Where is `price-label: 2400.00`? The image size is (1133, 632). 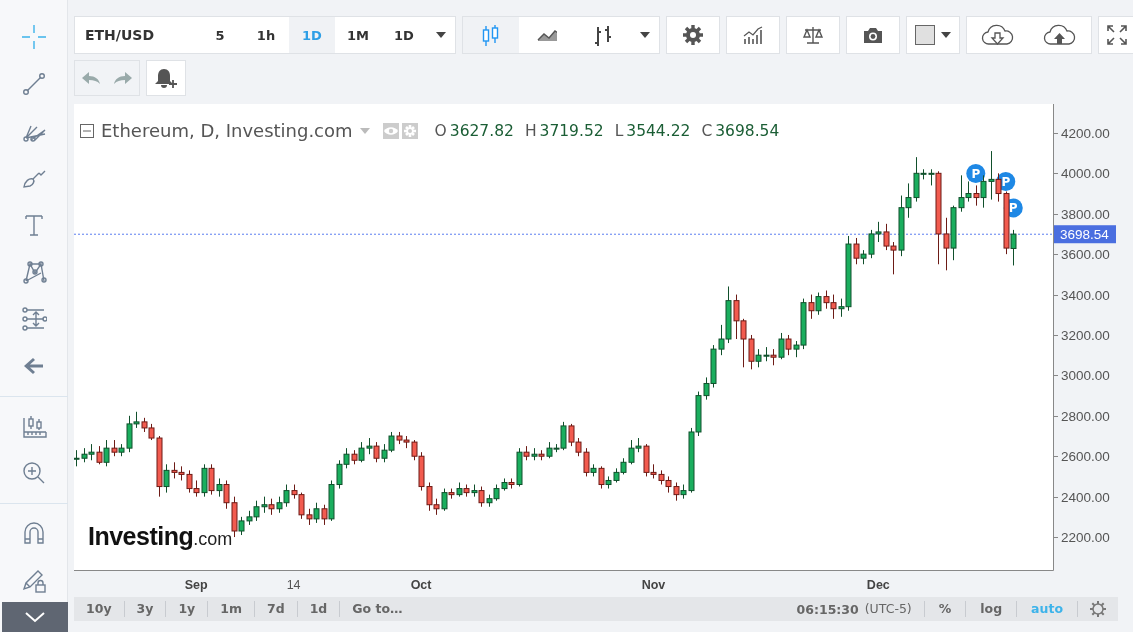 price-label: 2400.00 is located at coordinates (1085, 497).